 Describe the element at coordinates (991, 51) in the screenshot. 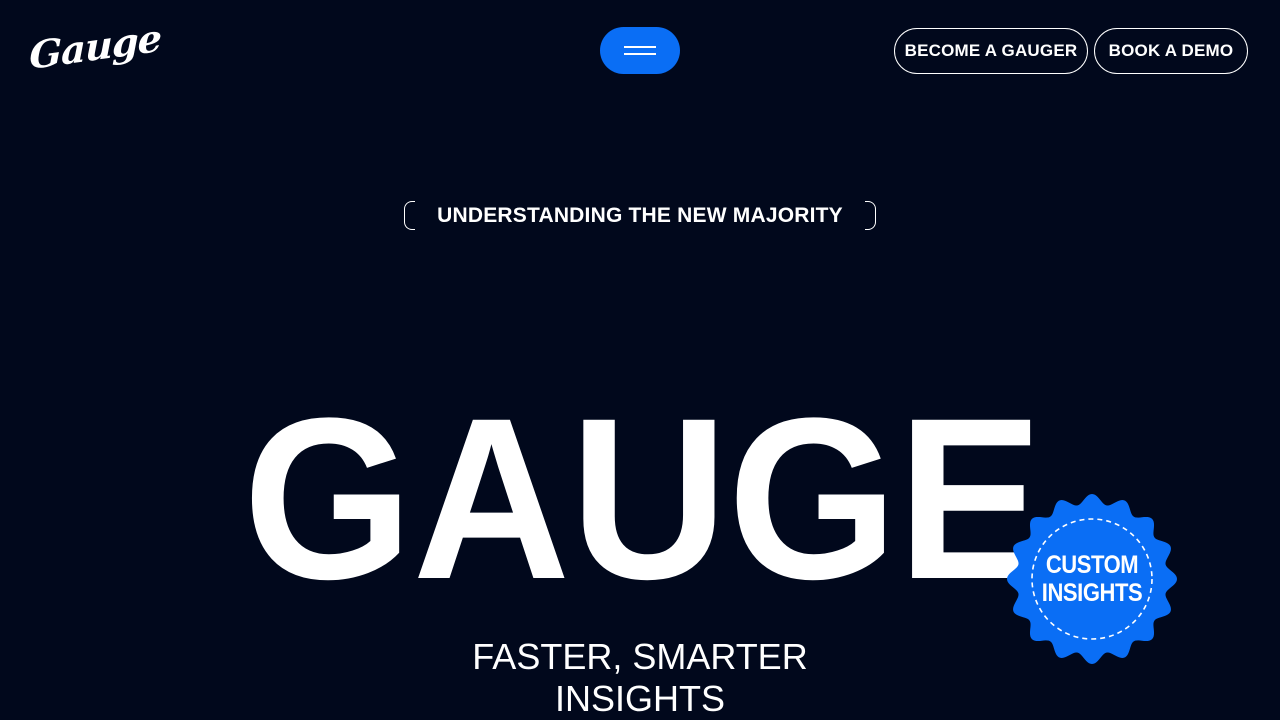

I see `become-a-gauger-button: BECOME A GAUGER` at that location.